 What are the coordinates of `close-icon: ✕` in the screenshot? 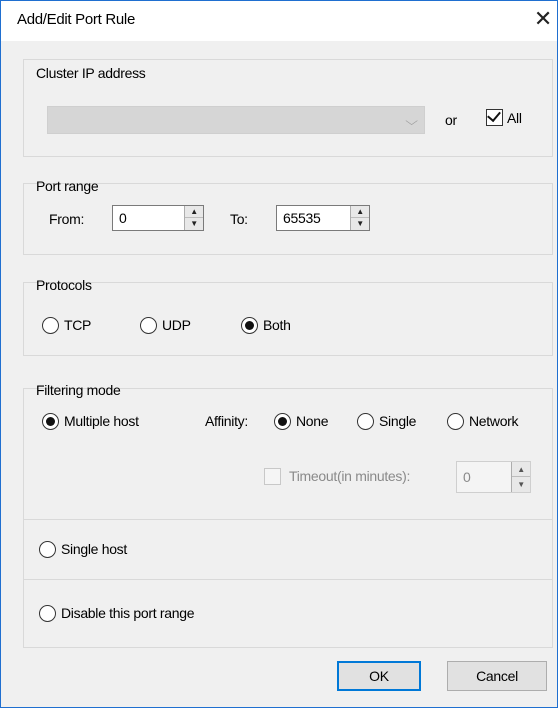 It's located at (543, 20).